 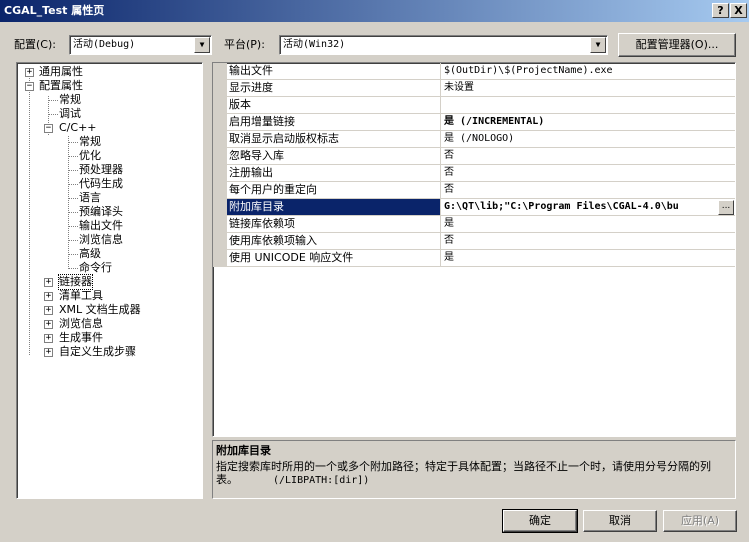 I want to click on tree-item-manifest: 清单工具, so click(x=81, y=296).